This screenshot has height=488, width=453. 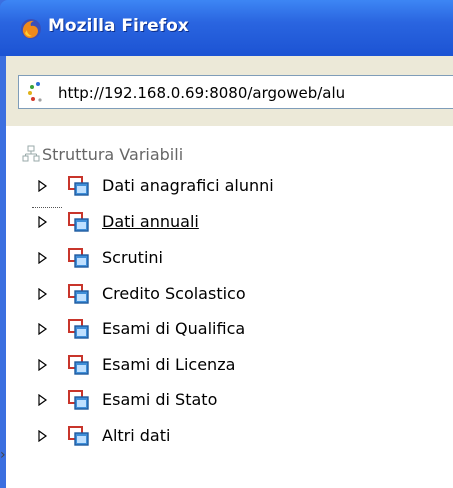 I want to click on title-bar: Mozilla Firefox, so click(x=226, y=28).